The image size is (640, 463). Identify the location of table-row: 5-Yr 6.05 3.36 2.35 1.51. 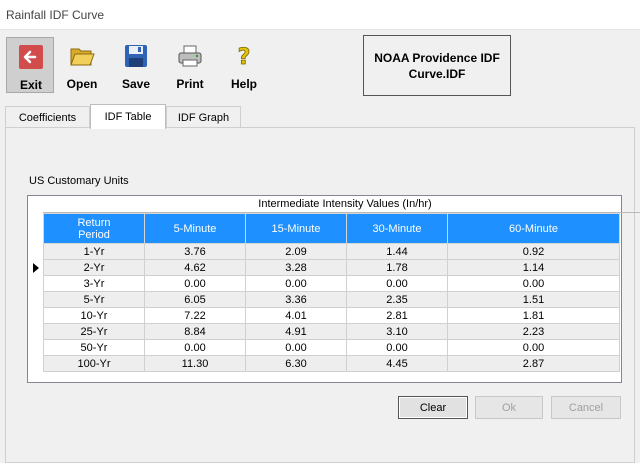
(331, 299).